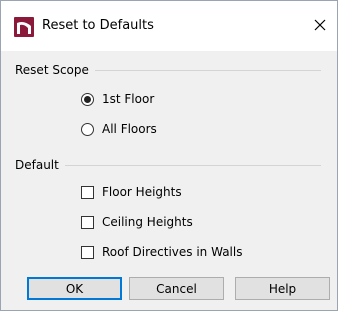  I want to click on radio-button-selected, so click(87, 99).